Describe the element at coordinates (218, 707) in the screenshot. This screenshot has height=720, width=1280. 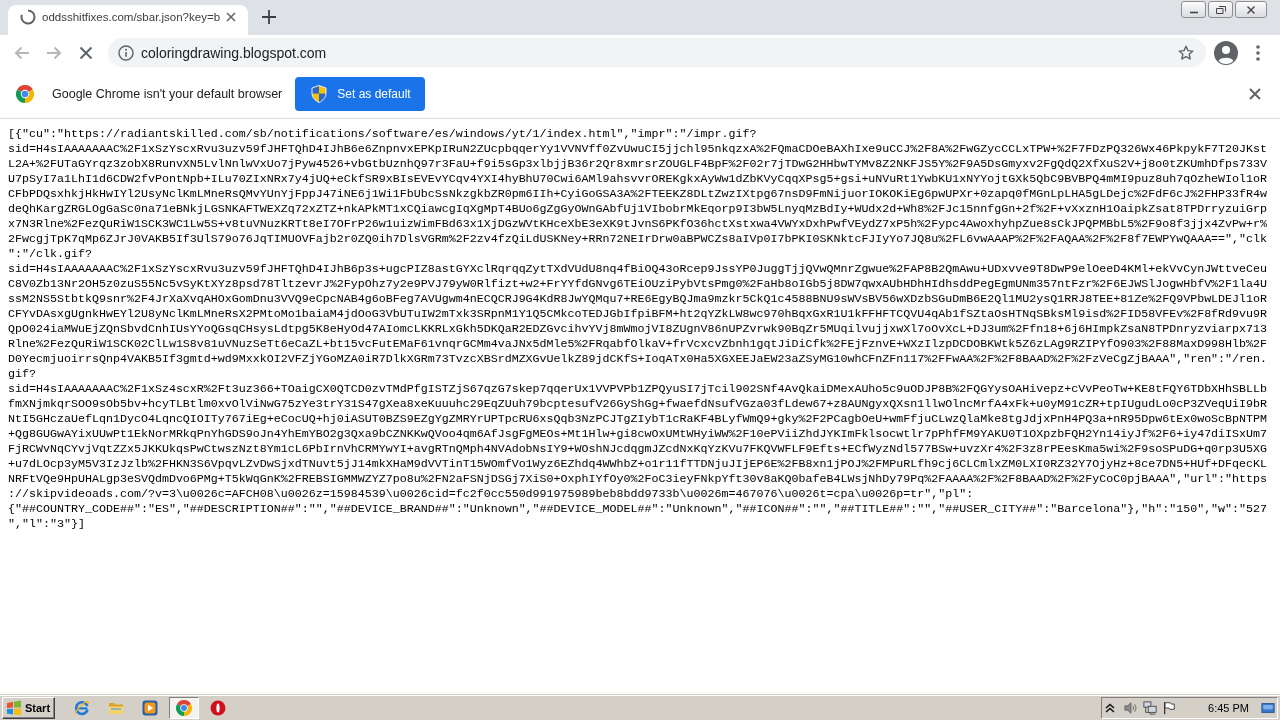
I see `ring-logo-icon` at that location.